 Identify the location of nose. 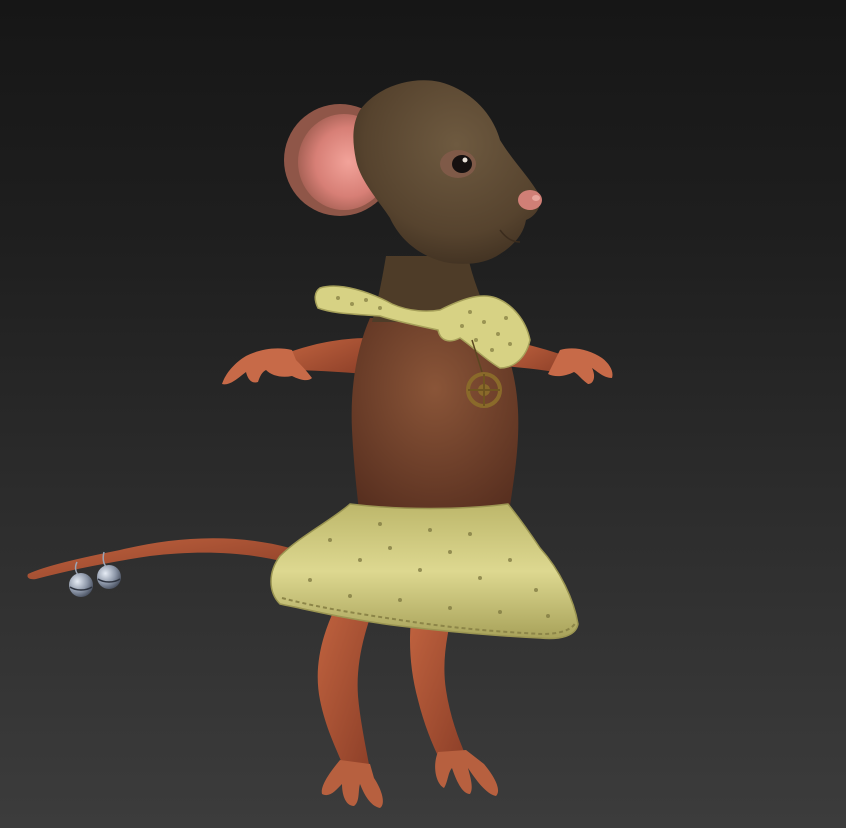
(530, 200).